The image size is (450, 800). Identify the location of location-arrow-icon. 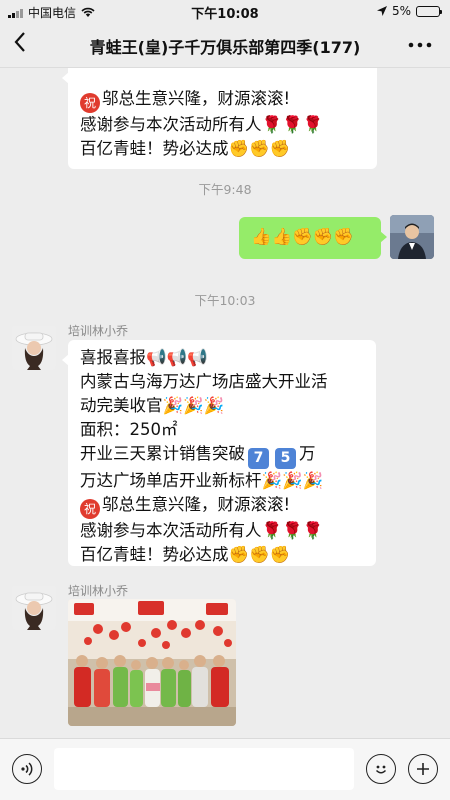
(381, 11).